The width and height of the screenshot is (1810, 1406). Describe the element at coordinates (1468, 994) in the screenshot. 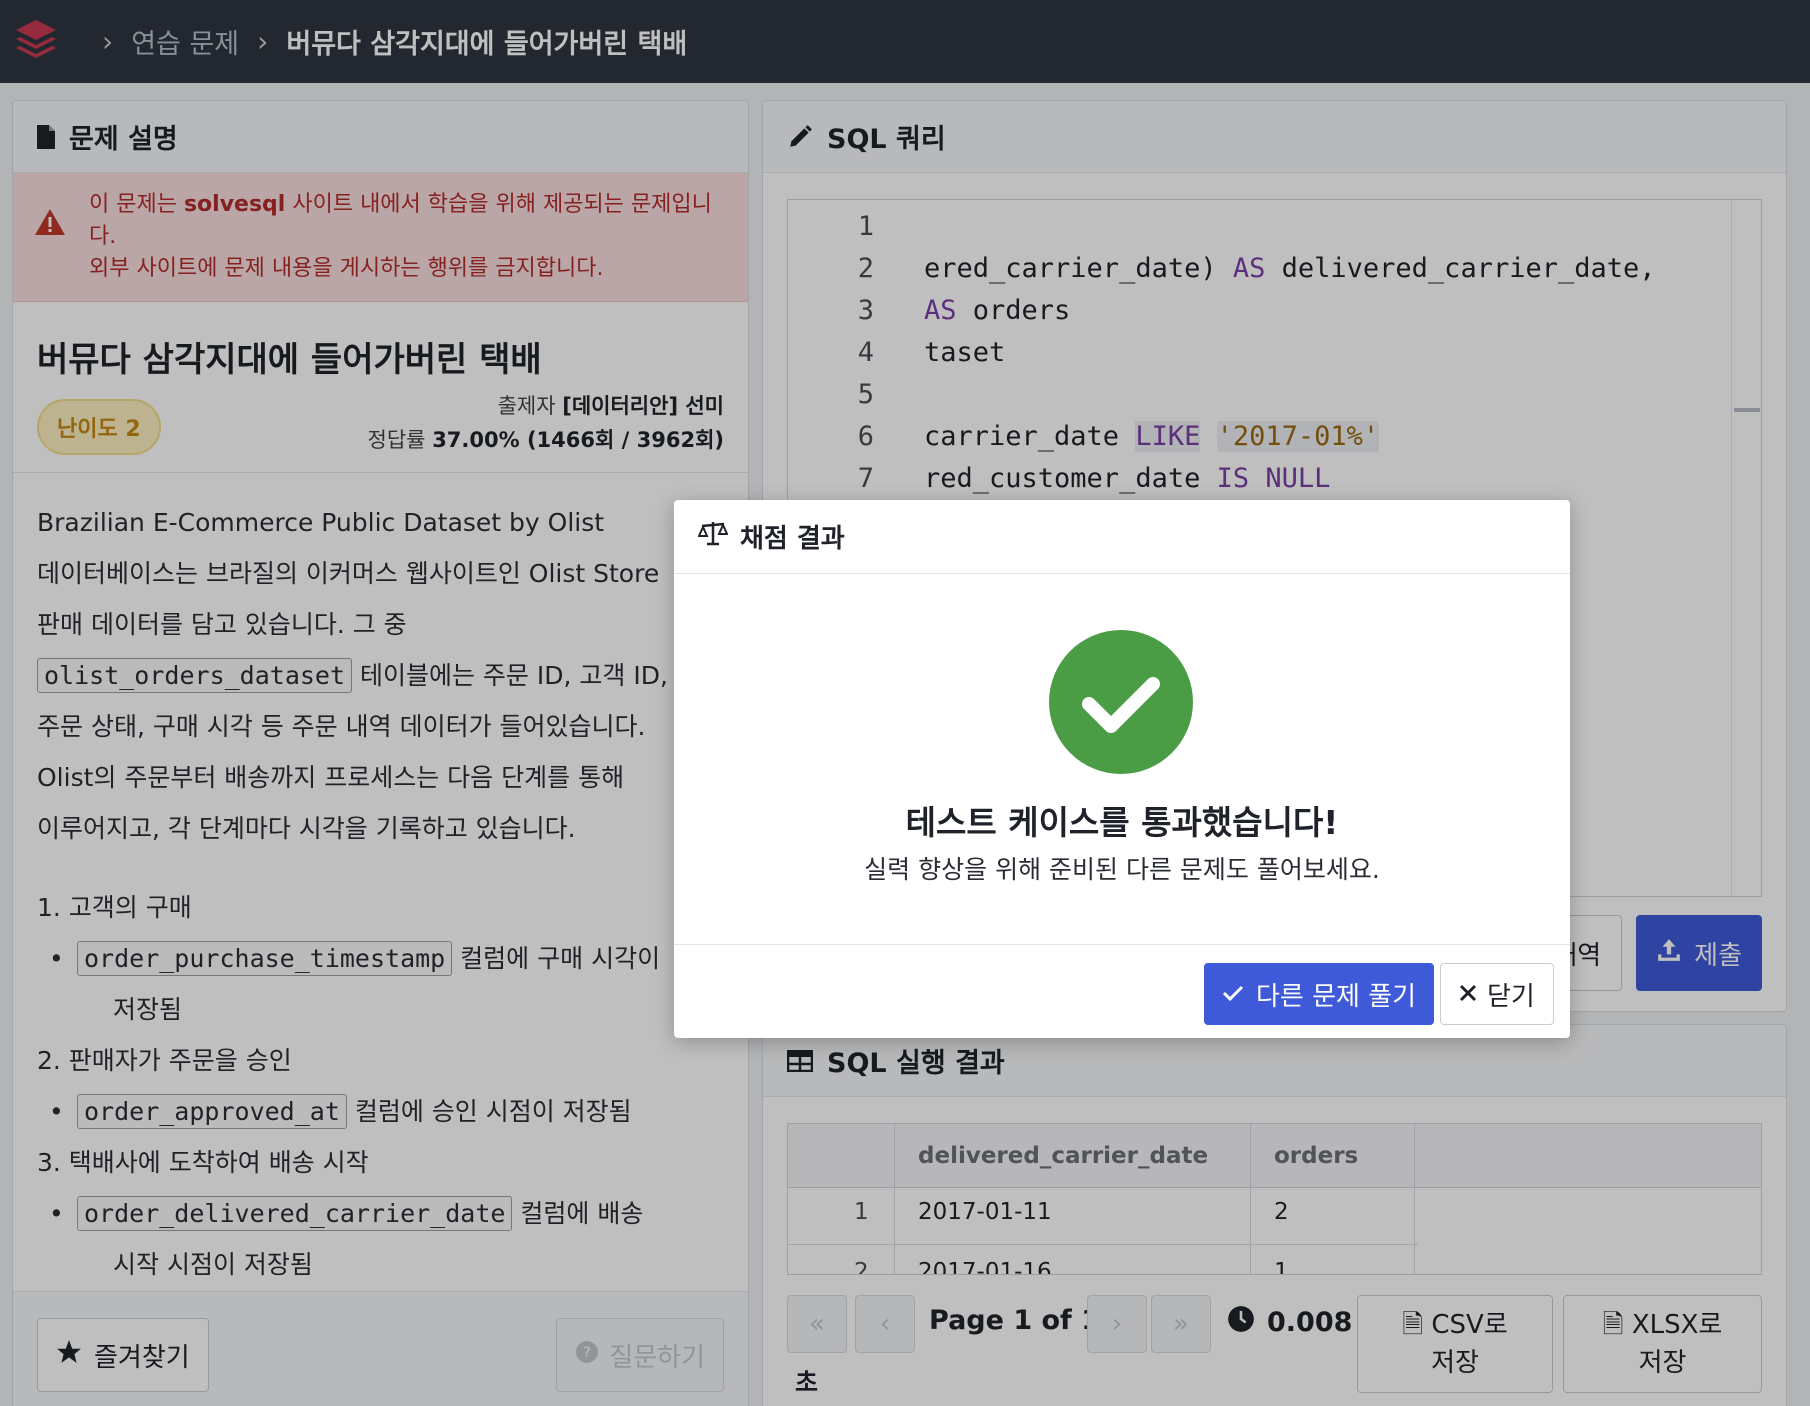

I see `close-icon` at that location.